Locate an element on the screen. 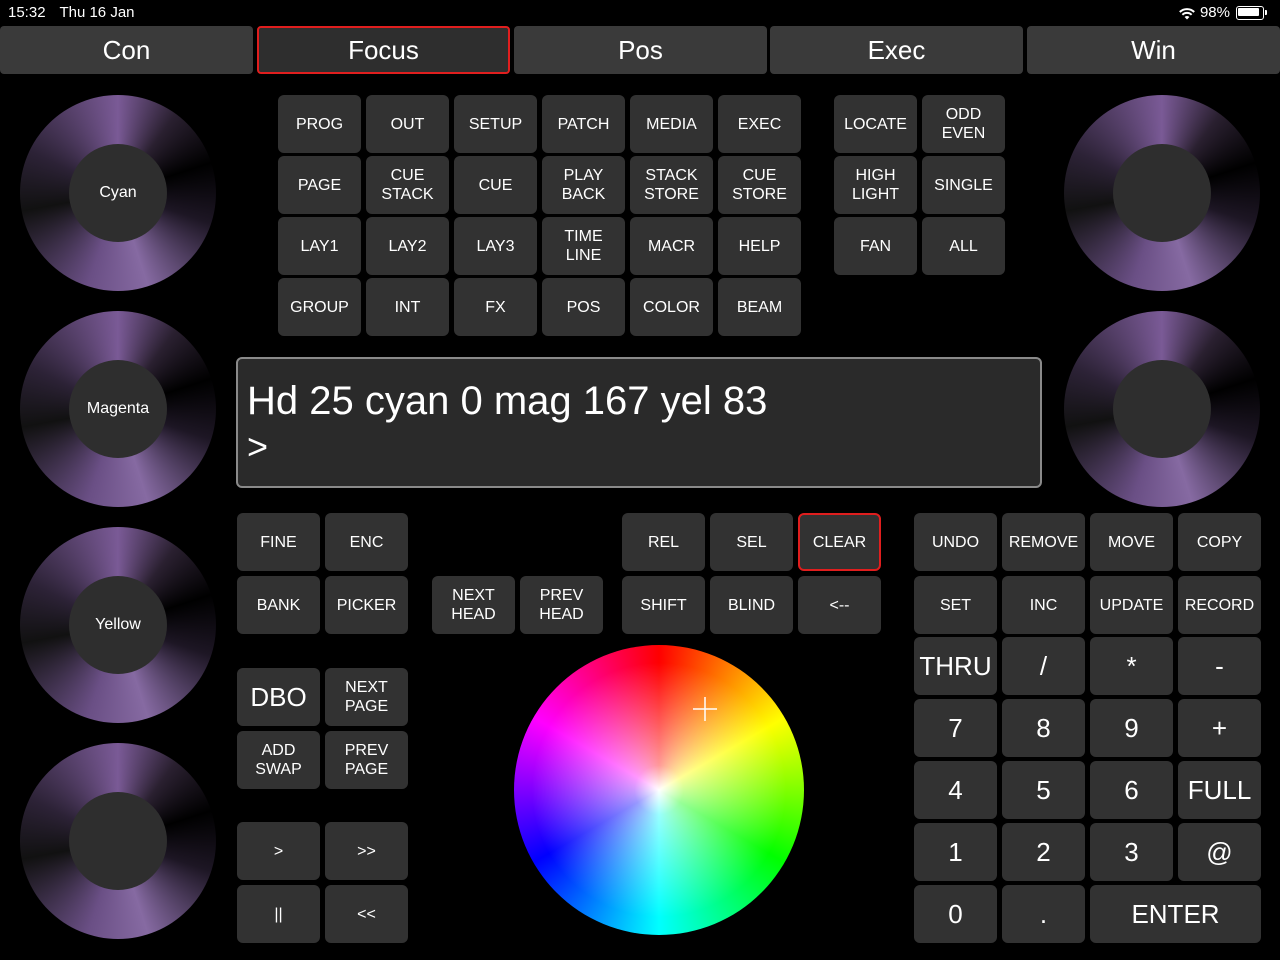  key-prev-head: PREV HEAD is located at coordinates (561, 605).